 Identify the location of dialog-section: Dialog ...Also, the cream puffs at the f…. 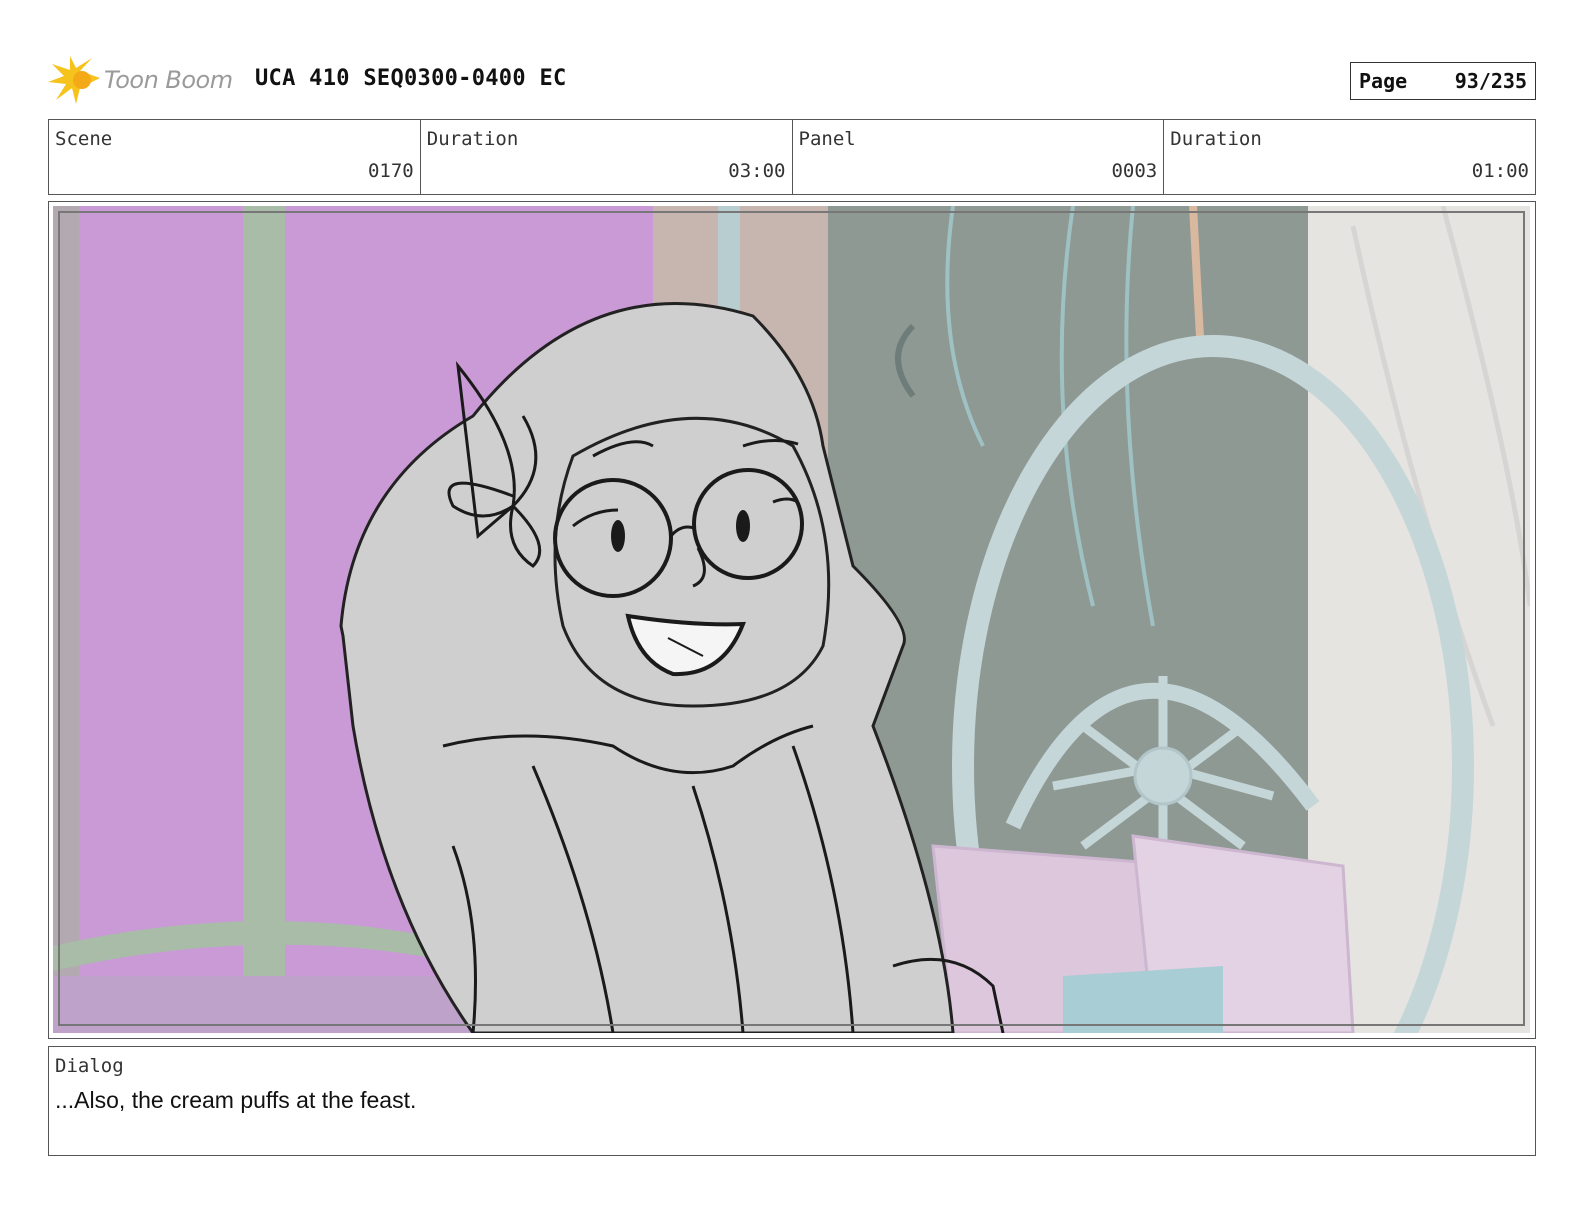
(792, 1101).